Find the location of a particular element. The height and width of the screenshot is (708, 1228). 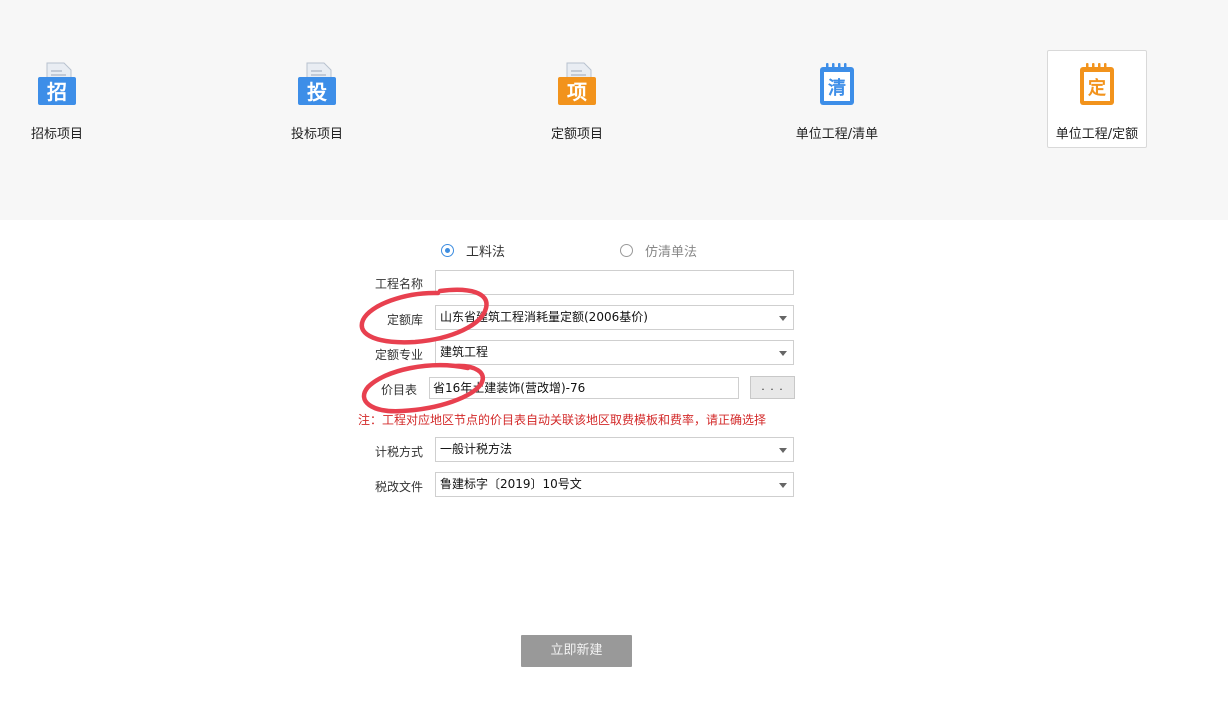

project-type-bid: 投 投标项目 is located at coordinates (317, 99).